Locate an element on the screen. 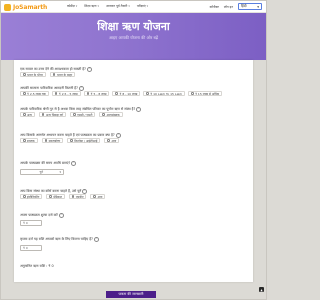 This screenshot has height=300, width=320. option-course-2: स्नातकोत्तर is located at coordinates (52, 140).